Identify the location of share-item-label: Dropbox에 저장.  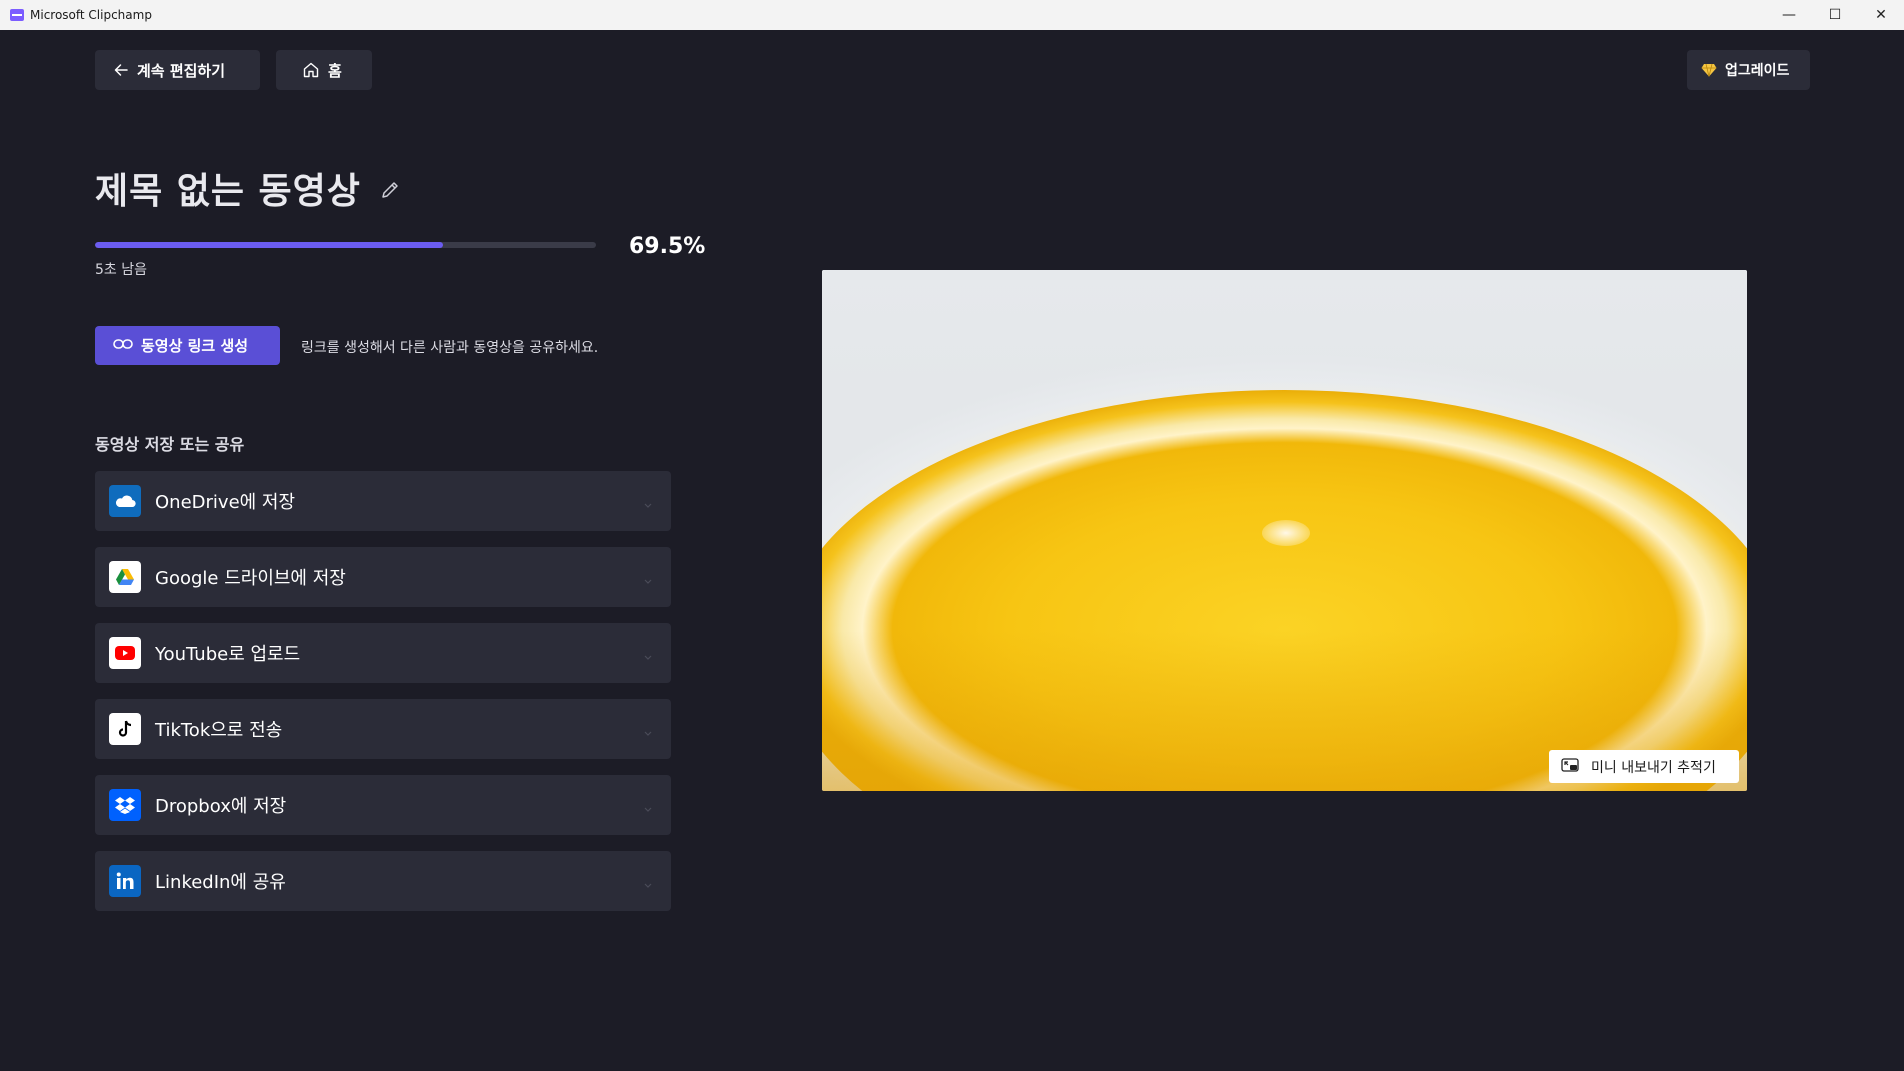
(221, 806).